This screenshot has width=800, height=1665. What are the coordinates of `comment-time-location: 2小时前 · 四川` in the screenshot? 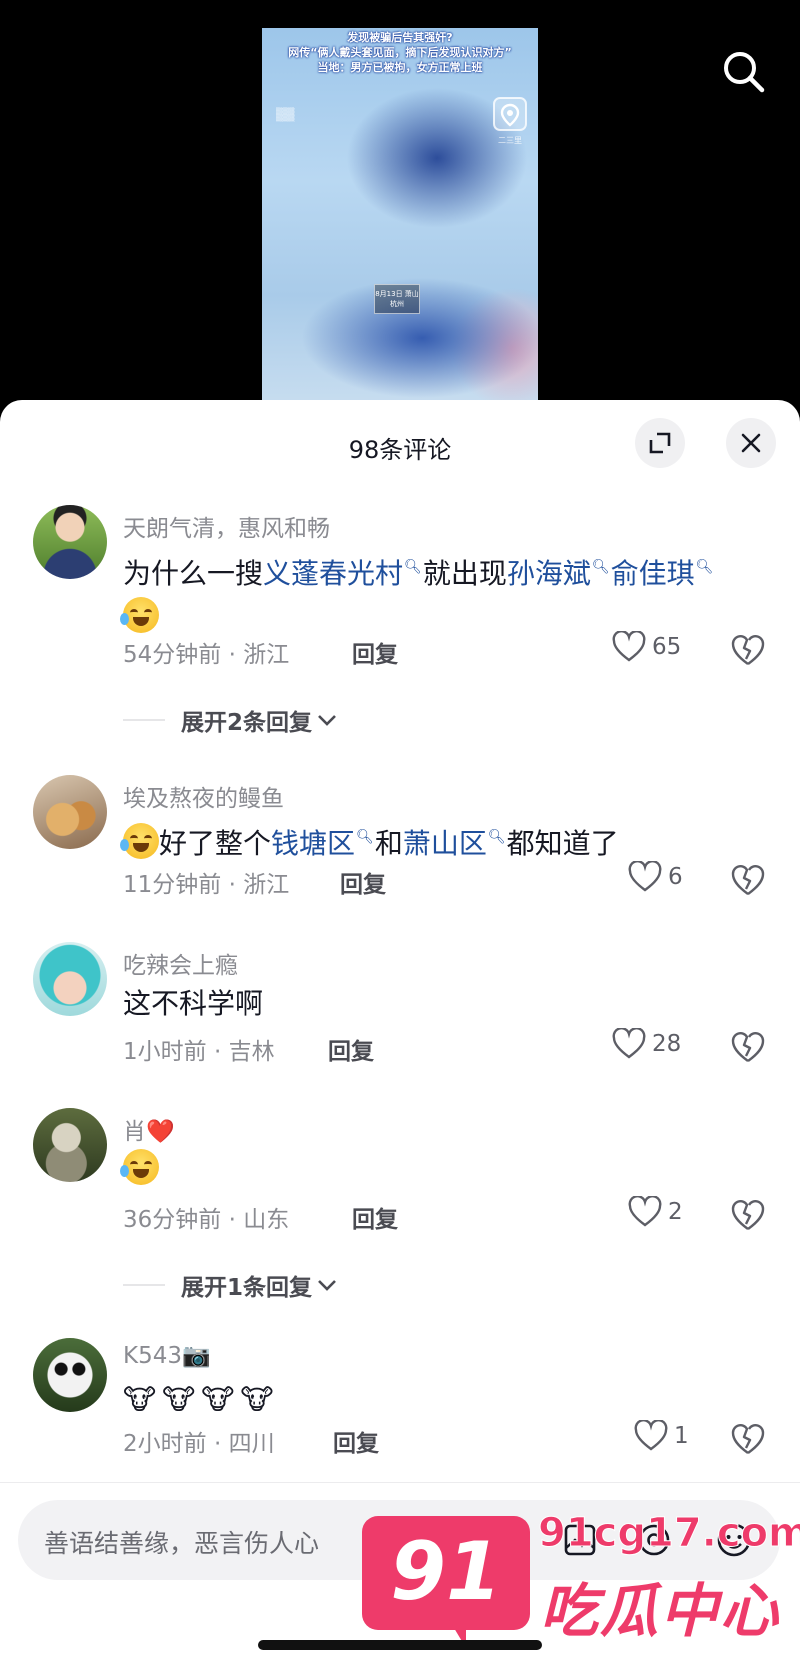 It's located at (199, 1444).